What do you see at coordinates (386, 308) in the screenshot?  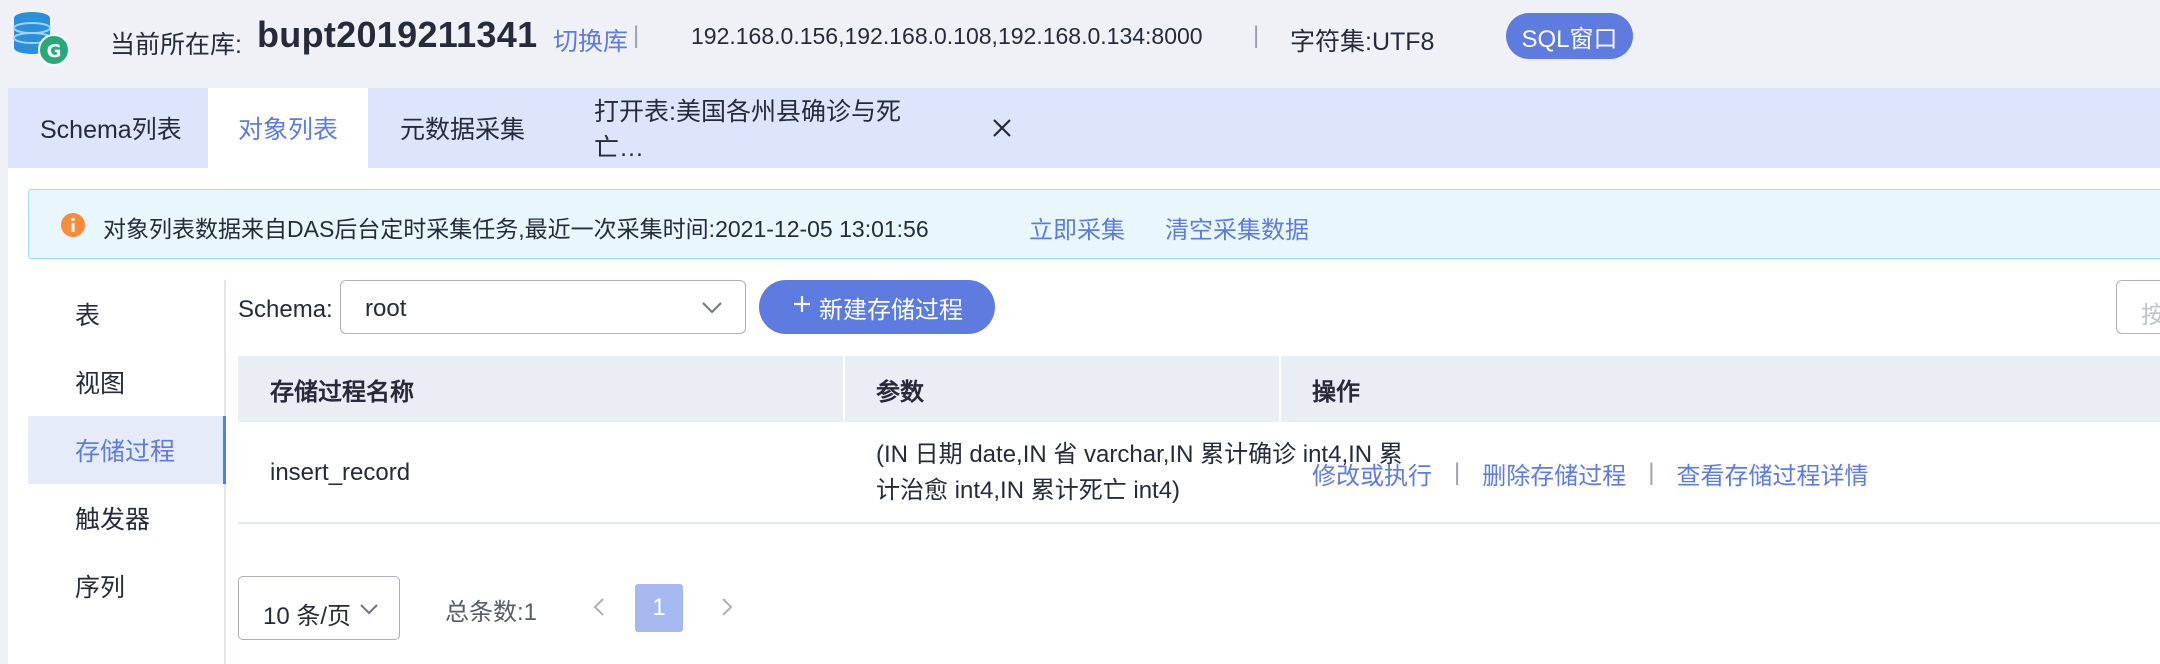 I see `schema-value: root` at bounding box center [386, 308].